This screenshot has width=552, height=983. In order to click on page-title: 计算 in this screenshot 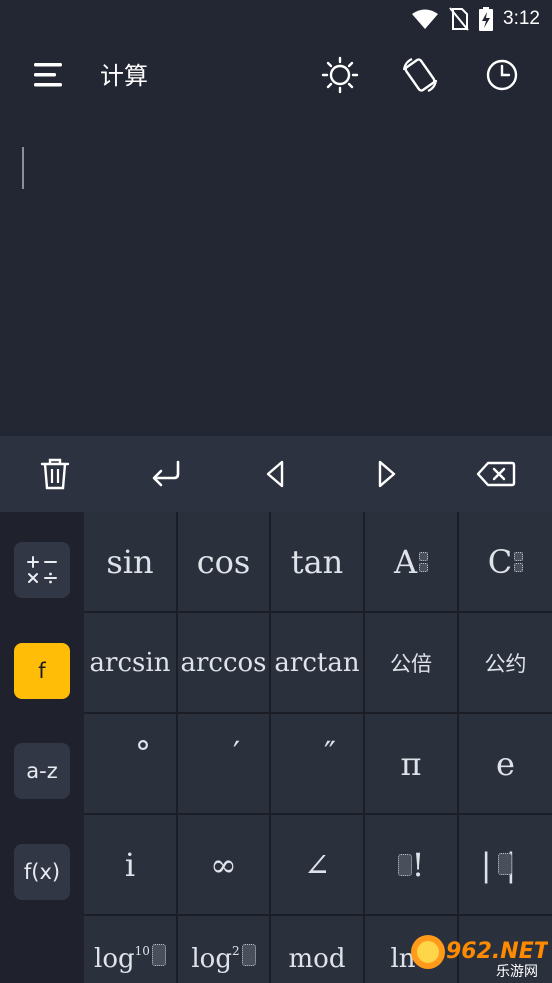, I will do `click(124, 76)`.